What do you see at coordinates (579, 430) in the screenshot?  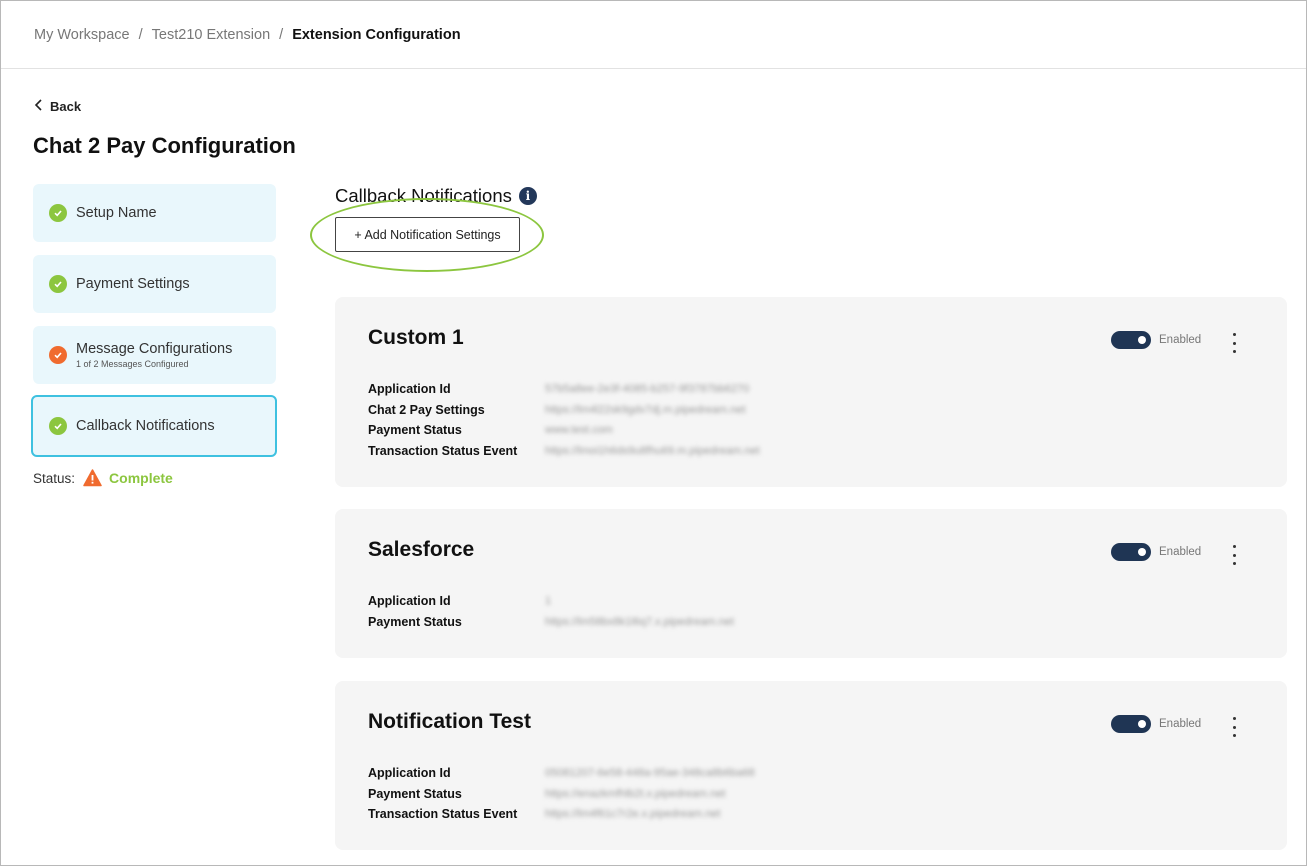 I see `field-value: www.test.com` at bounding box center [579, 430].